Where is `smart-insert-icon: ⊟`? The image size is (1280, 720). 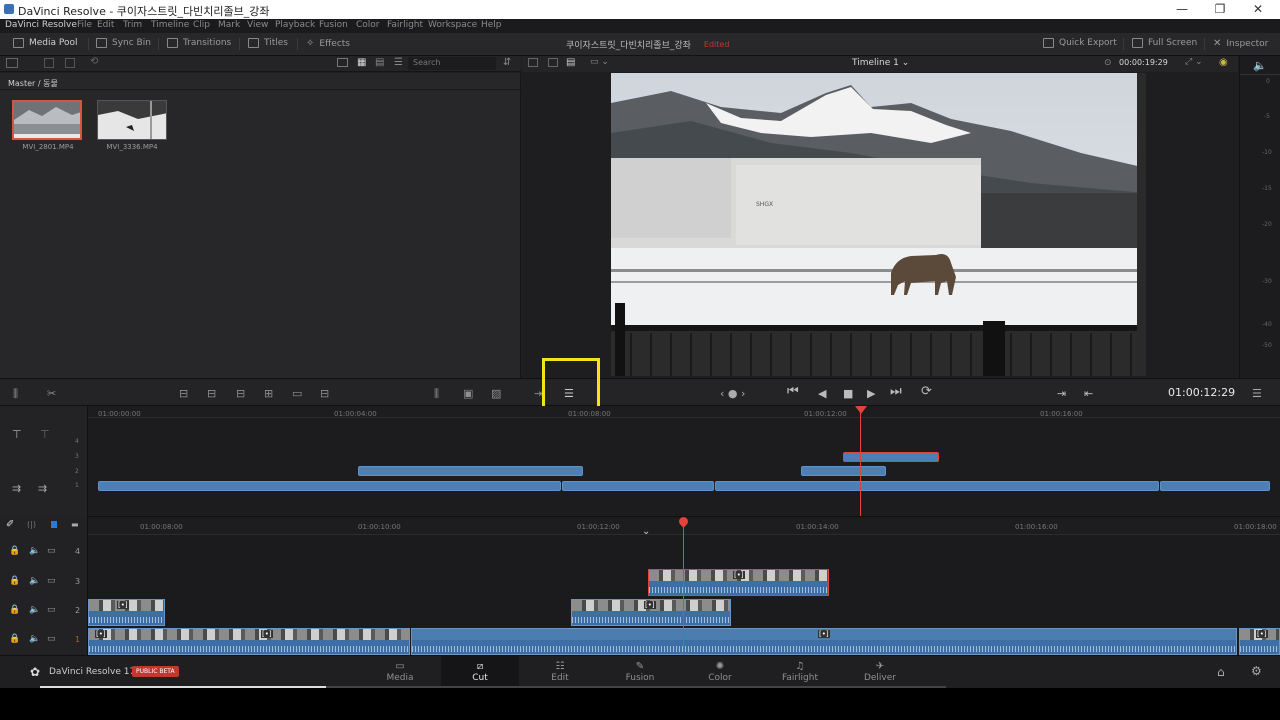
smart-insert-icon: ⊟ is located at coordinates (183, 393).